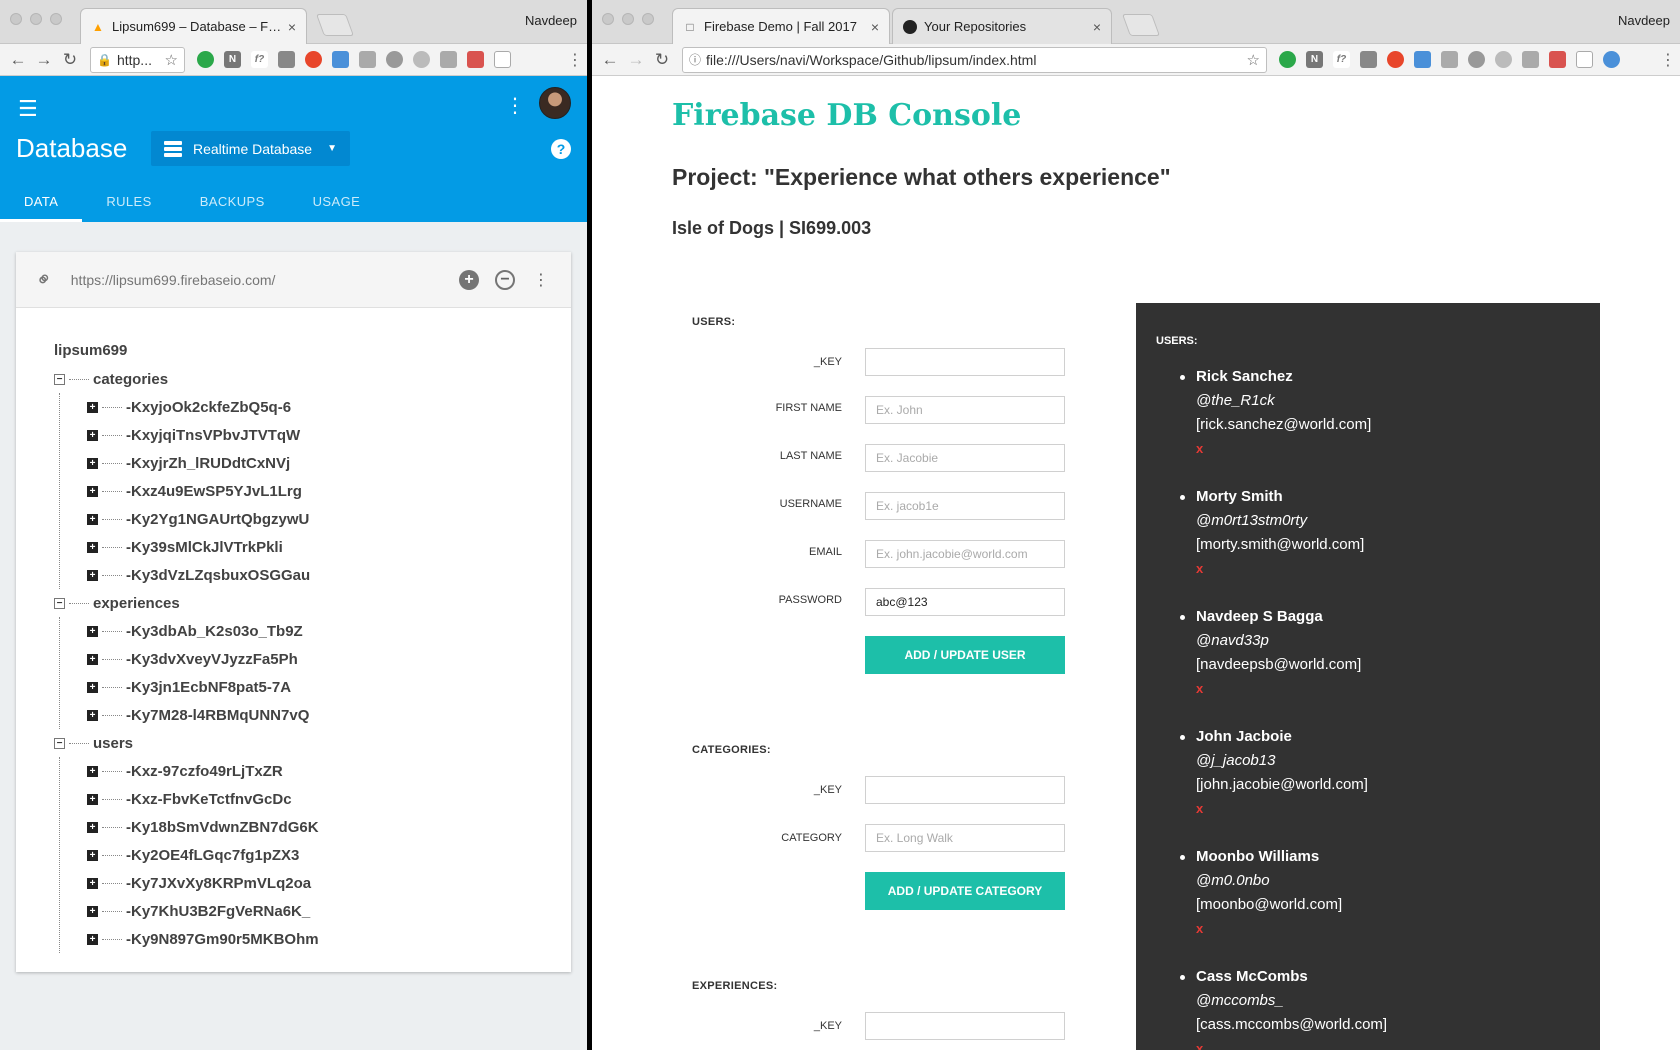 The image size is (1680, 1050). What do you see at coordinates (312, 351) in the screenshot?
I see `tree-root: lipsum699` at bounding box center [312, 351].